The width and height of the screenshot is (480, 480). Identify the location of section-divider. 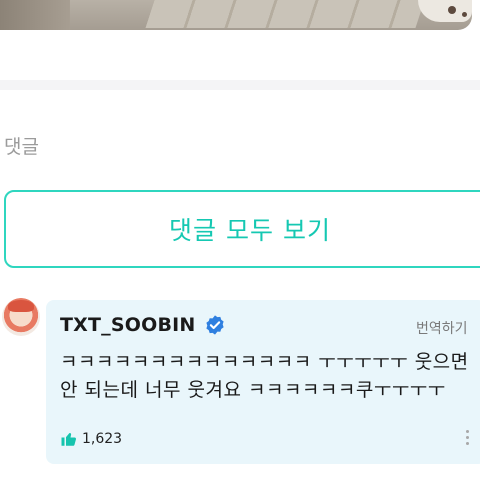
(240, 85).